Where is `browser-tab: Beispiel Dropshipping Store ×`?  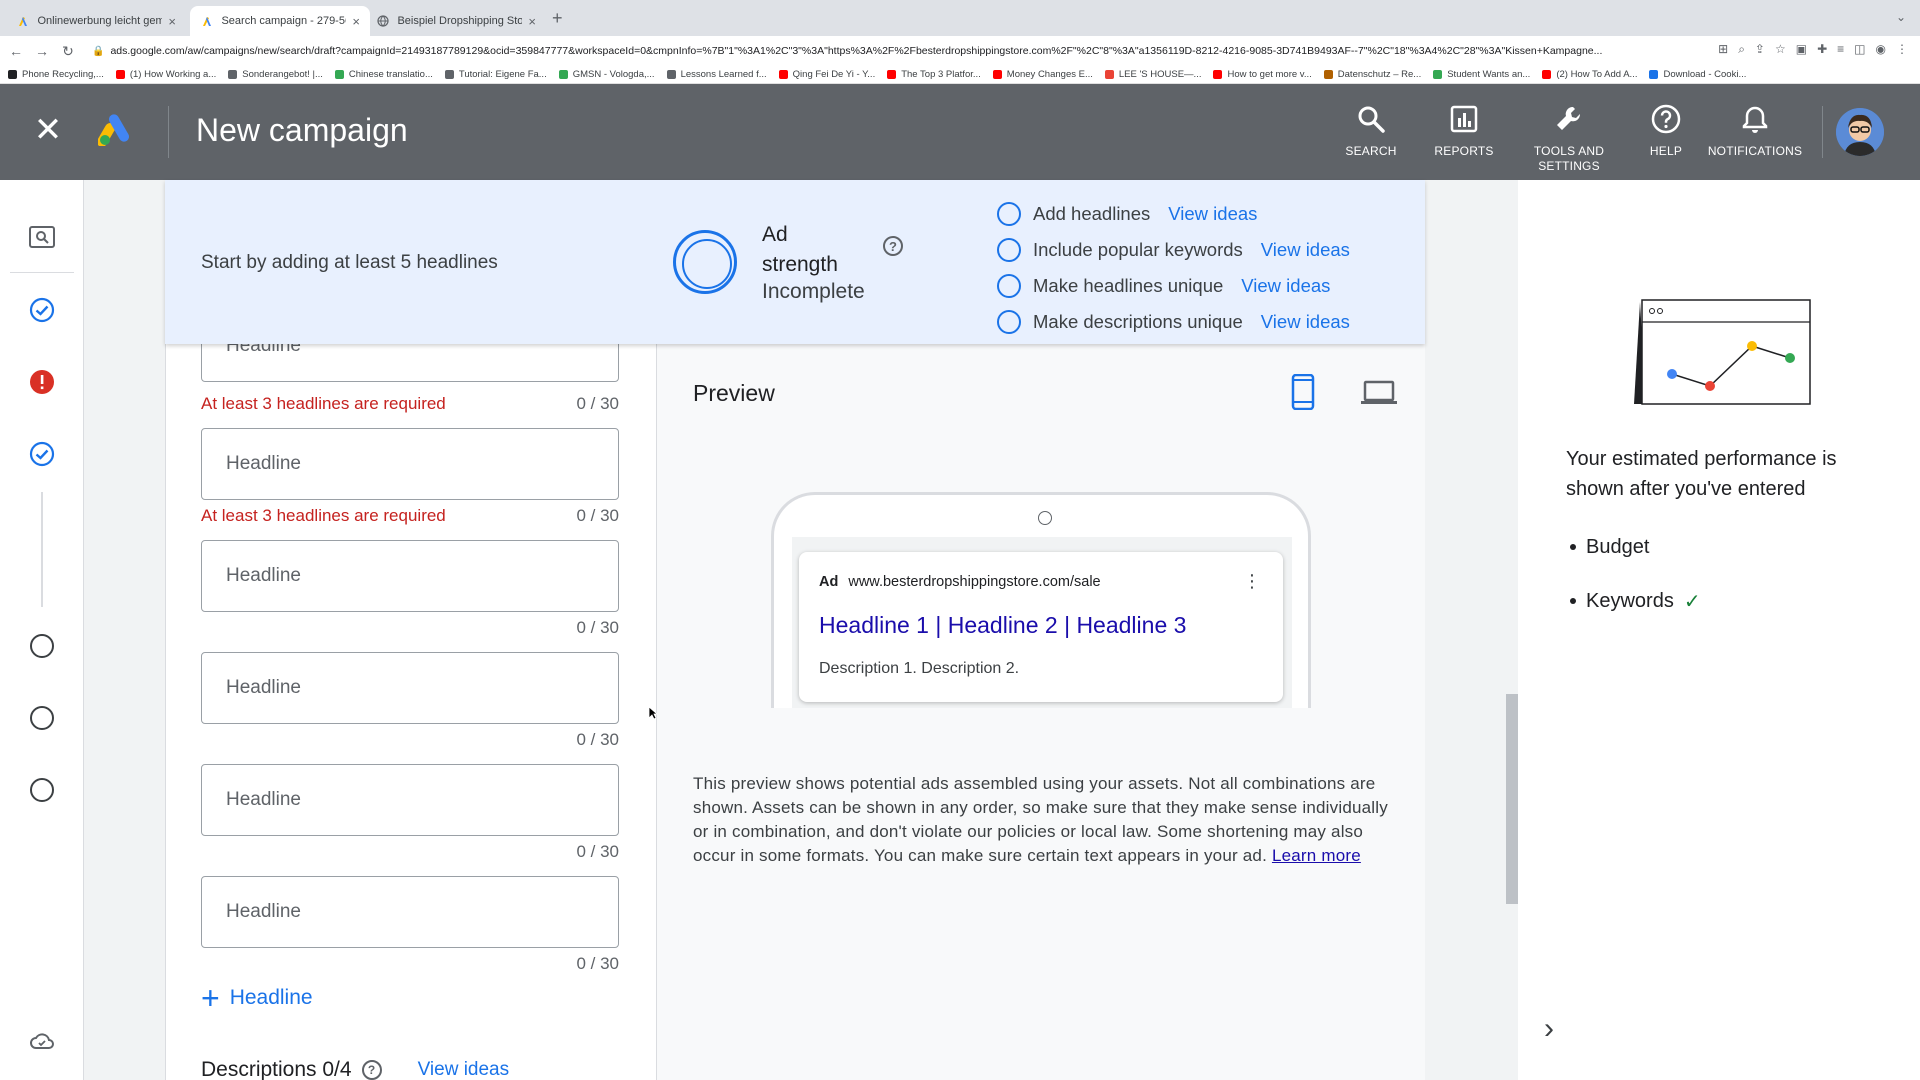 browser-tab: Beispiel Dropshipping Store × is located at coordinates (456, 21).